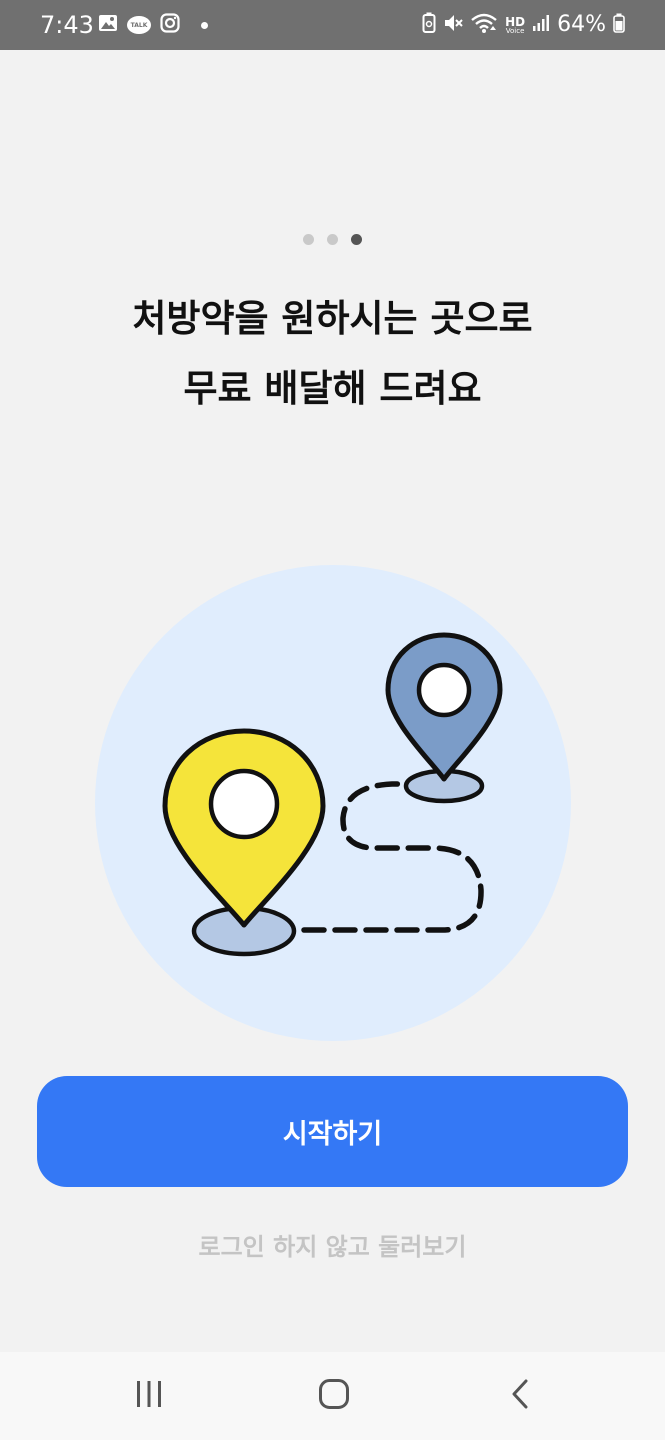  Describe the element at coordinates (515, 30) in the screenshot. I see `voice-label: Voice` at that location.